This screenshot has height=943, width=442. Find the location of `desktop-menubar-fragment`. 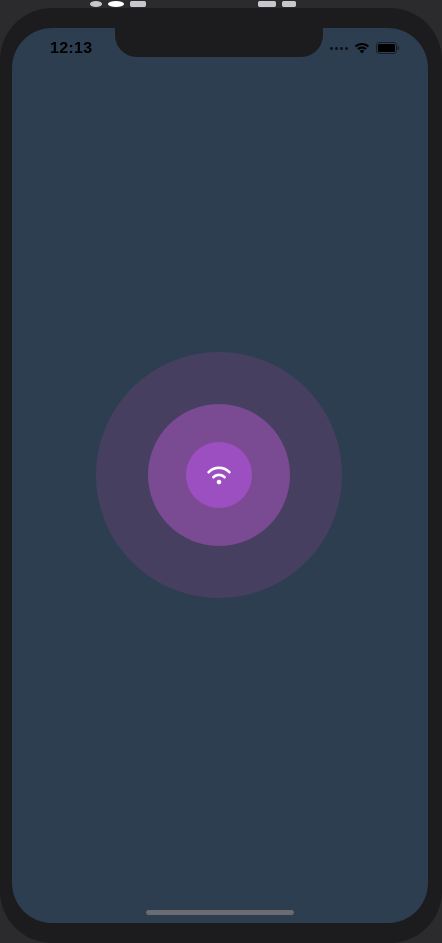

desktop-menubar-fragment is located at coordinates (225, 3).